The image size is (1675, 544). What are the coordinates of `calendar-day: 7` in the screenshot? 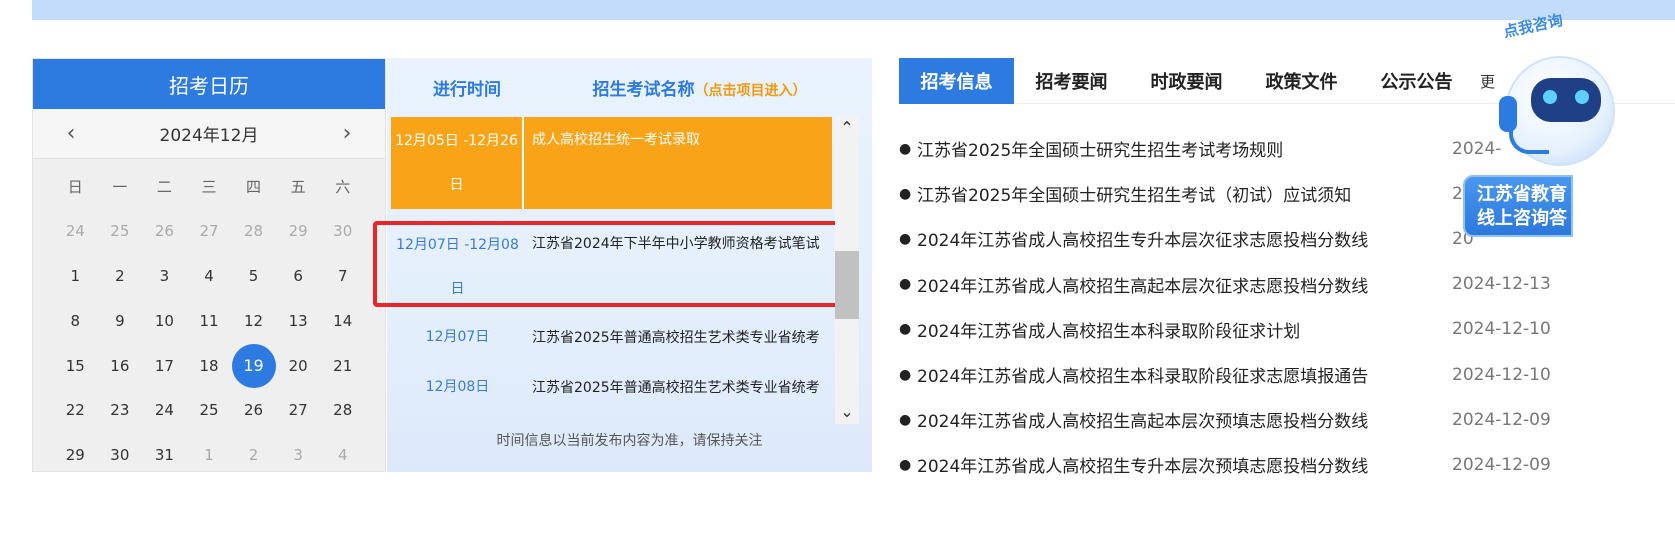 It's located at (342, 276).